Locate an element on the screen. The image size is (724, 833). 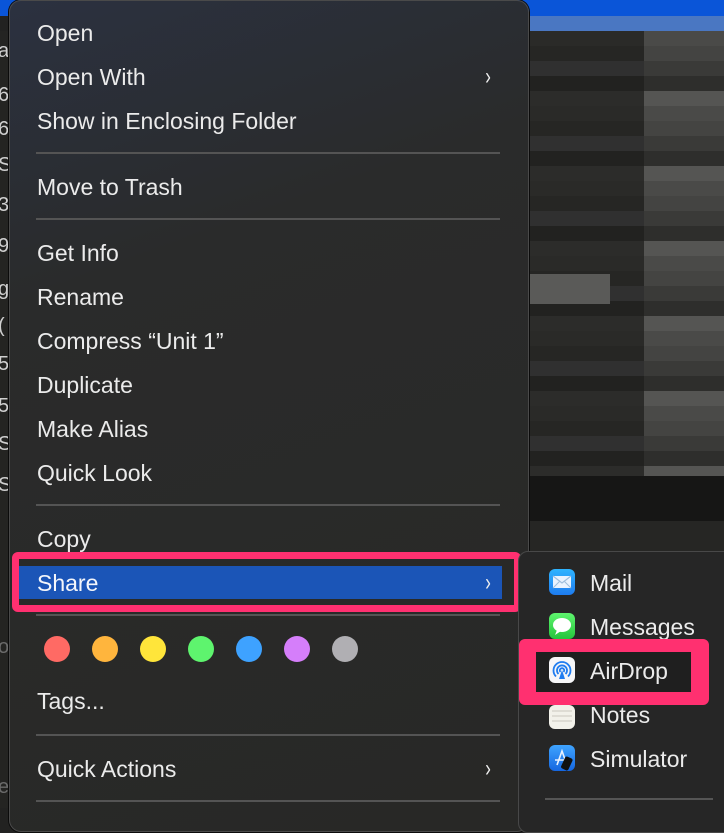
mail-icon is located at coordinates (562, 582).